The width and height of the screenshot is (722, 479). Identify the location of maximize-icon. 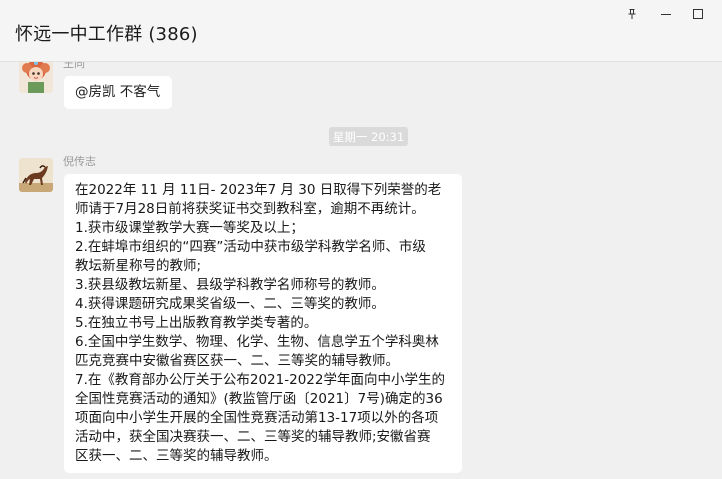
(698, 14).